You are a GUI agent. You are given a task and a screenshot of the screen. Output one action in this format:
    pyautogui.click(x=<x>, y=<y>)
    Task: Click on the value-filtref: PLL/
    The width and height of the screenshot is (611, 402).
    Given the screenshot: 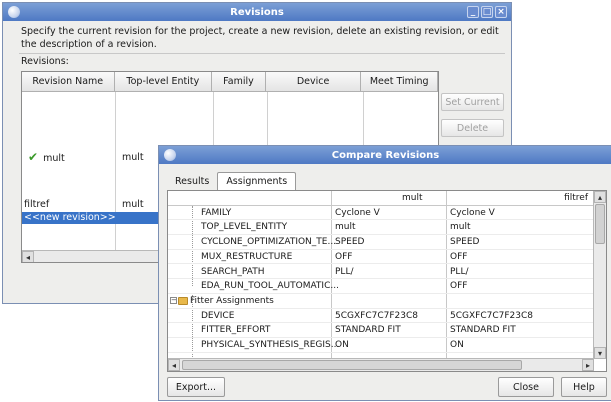 What is the action you would take?
    pyautogui.click(x=459, y=271)
    